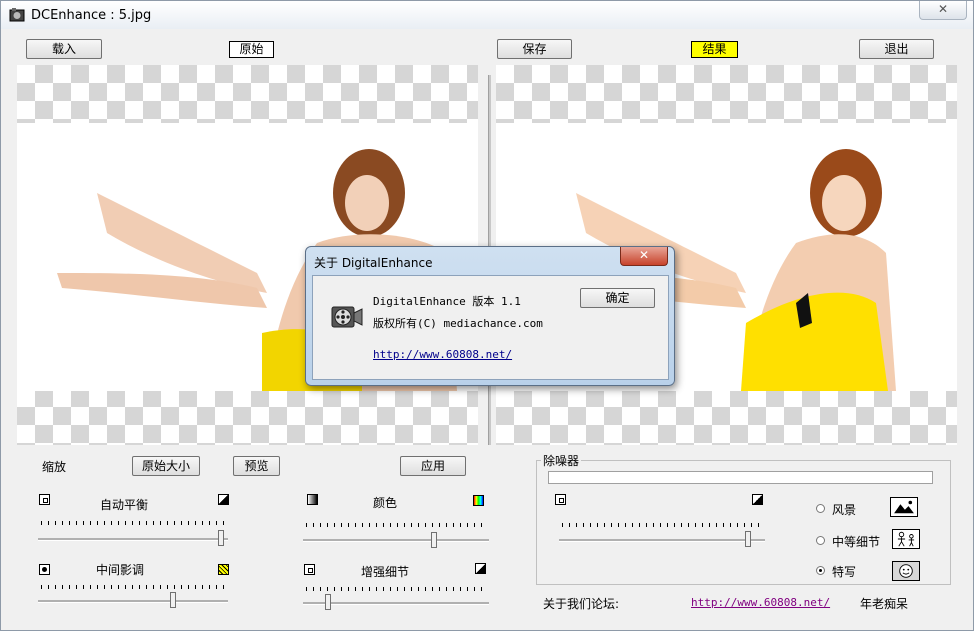 The image size is (974, 631). I want to click on denoise-ticks, so click(662, 525).